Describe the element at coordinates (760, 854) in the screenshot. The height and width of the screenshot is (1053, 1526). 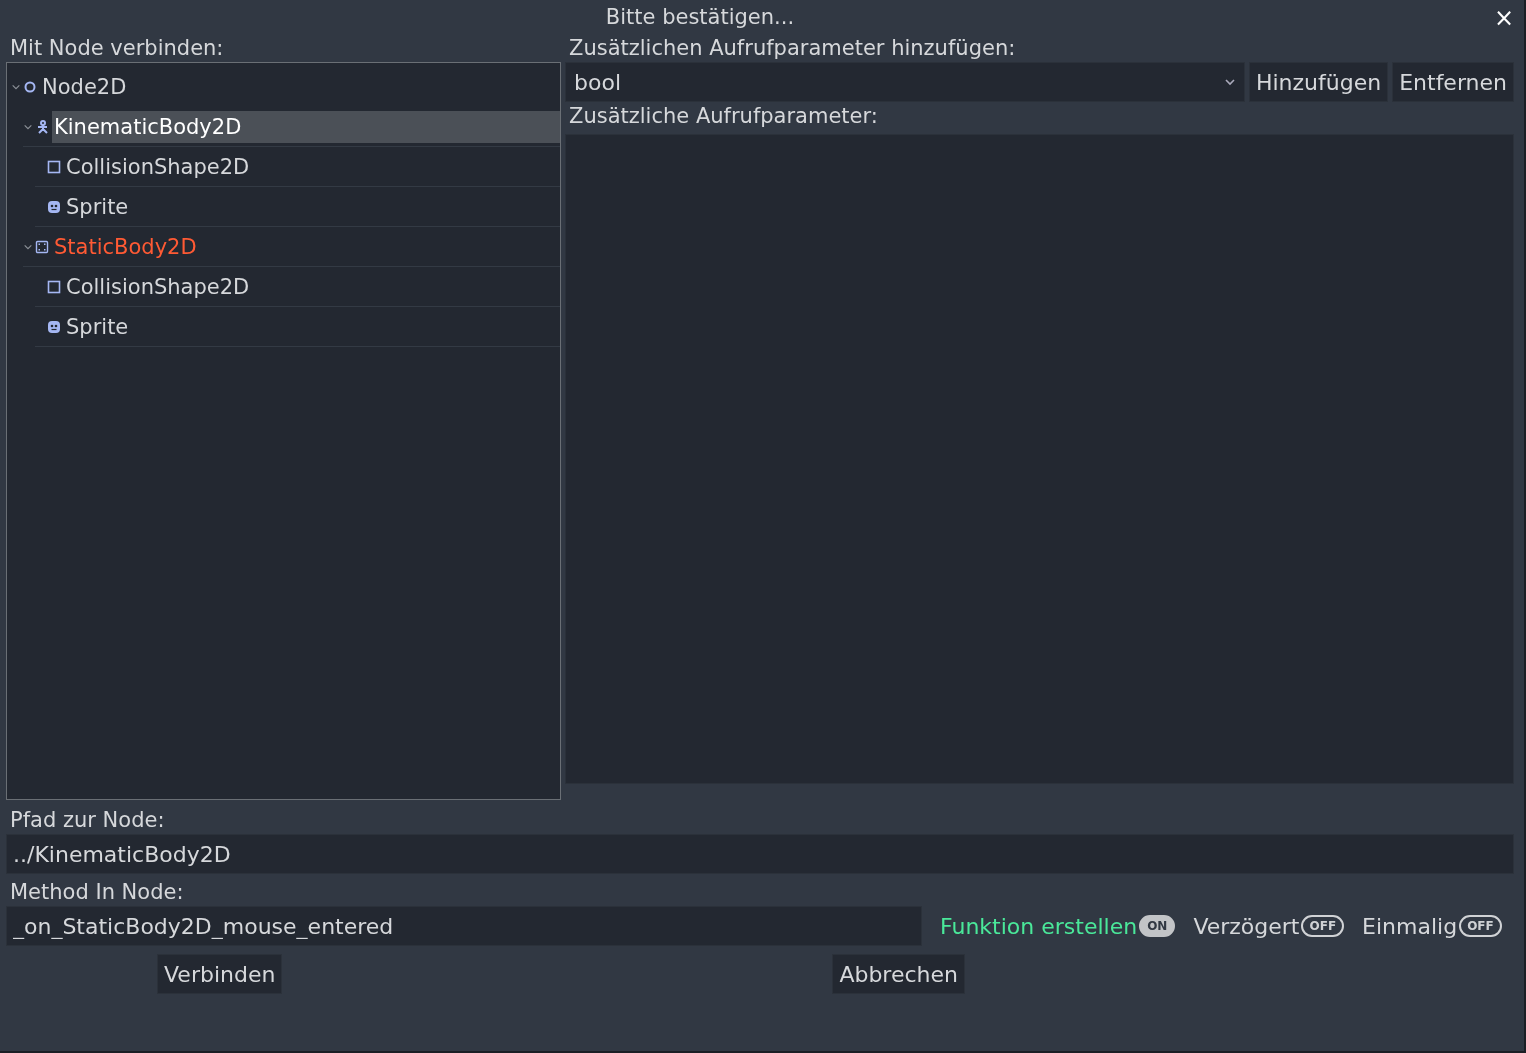
I see `path-field: ../KinematicBody2D` at that location.